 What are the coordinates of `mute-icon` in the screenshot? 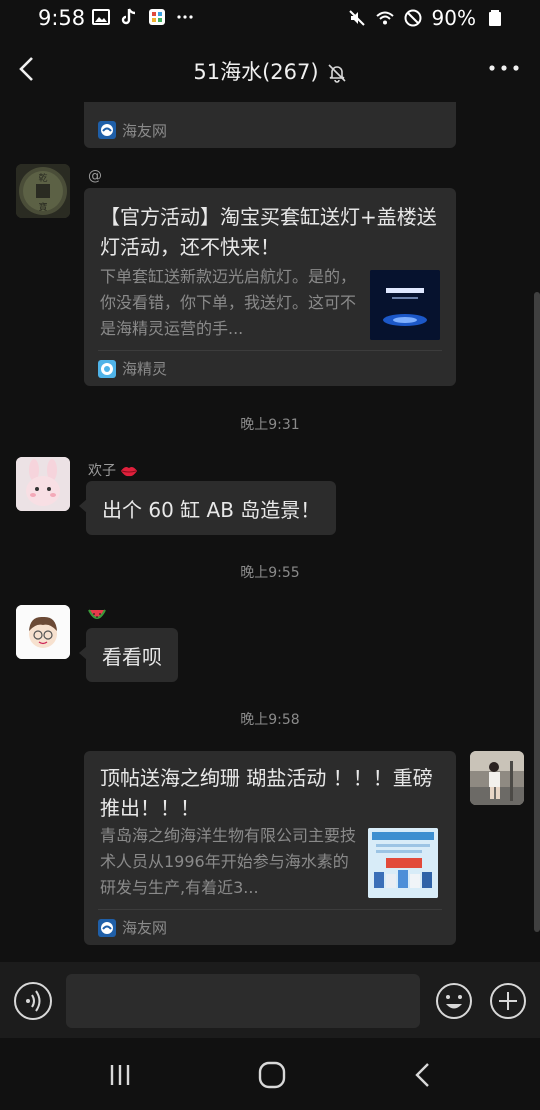 It's located at (356, 18).